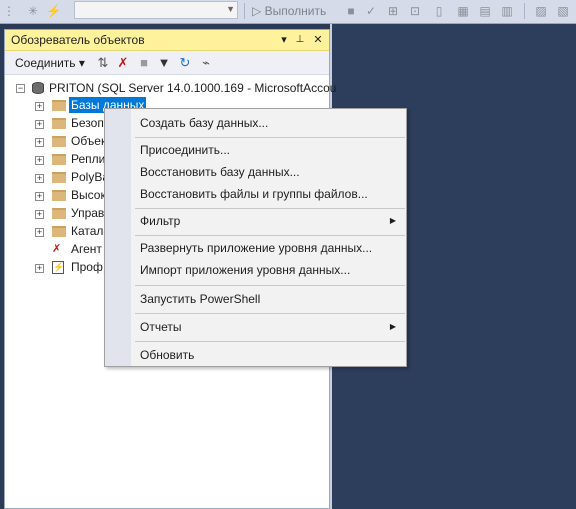 The height and width of the screenshot is (509, 576). I want to click on main-toolbar: ⋮ ✳ ⚡ ▼ ▷ Выполнить ■ ✓ ⊞ ⊡ ▯ ▦ ▤ ▥ ▨ ▧, so click(288, 12).